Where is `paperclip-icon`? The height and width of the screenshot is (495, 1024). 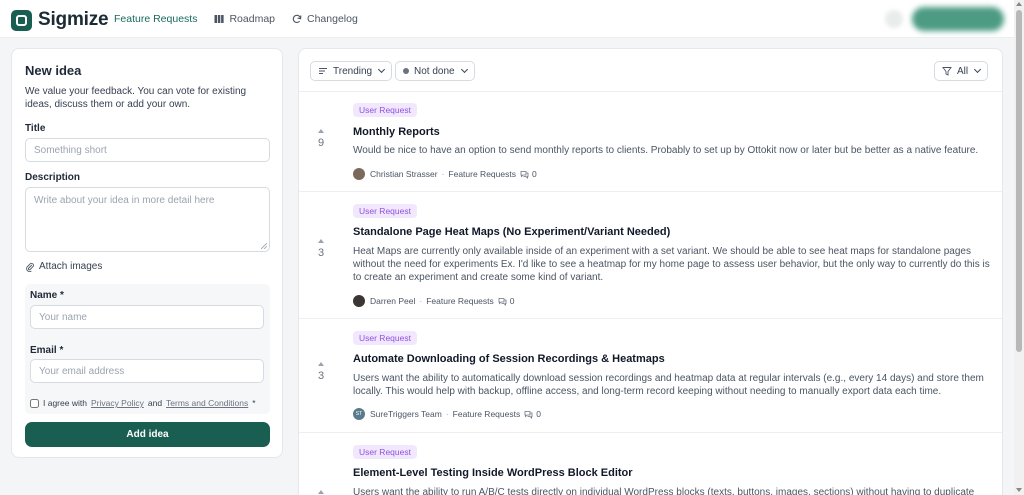 paperclip-icon is located at coordinates (30, 267).